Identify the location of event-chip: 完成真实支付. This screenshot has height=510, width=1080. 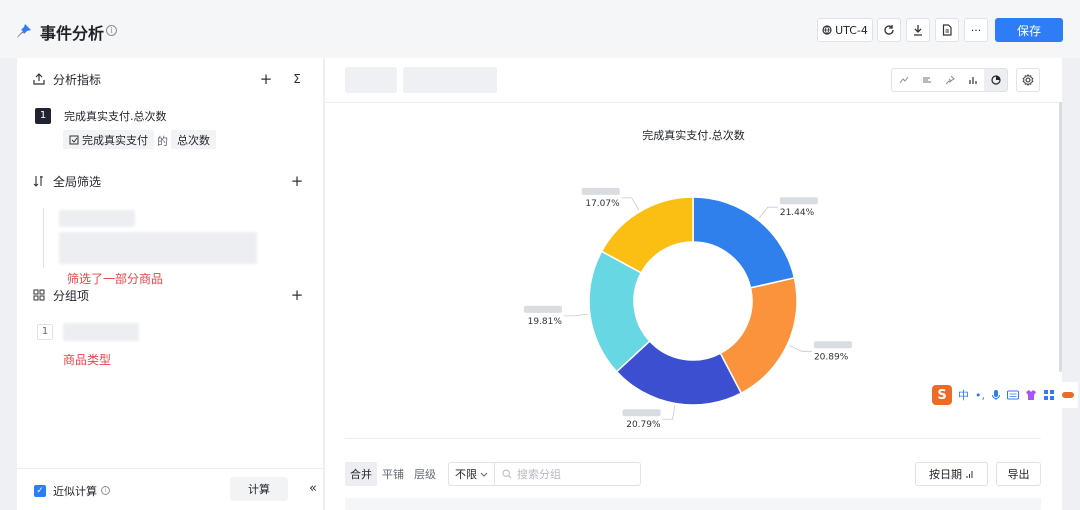
(108, 139).